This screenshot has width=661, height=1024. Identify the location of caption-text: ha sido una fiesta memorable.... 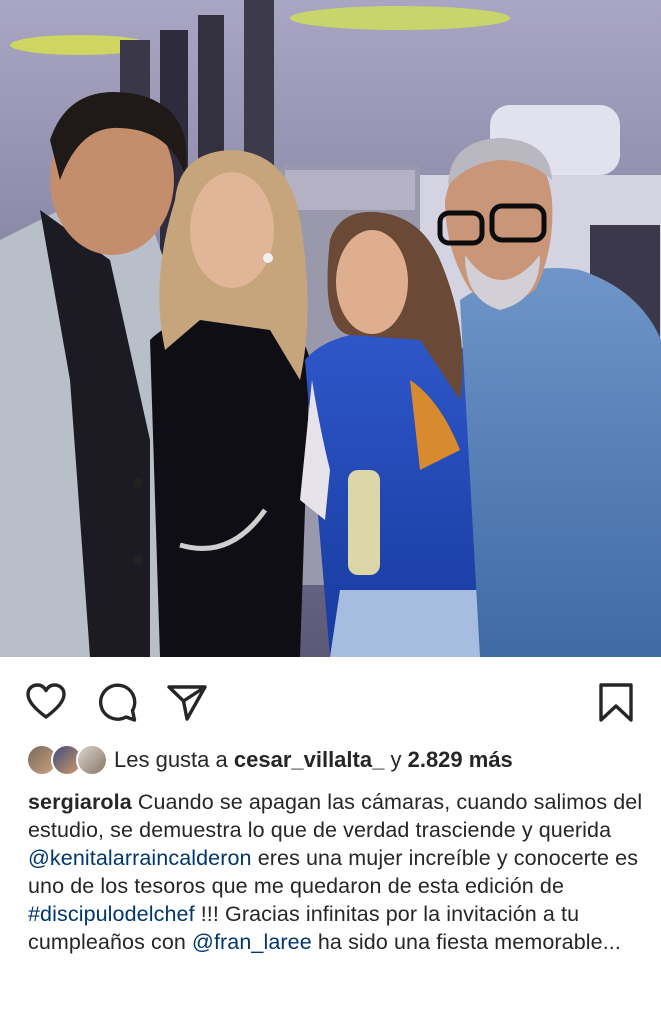
(469, 942).